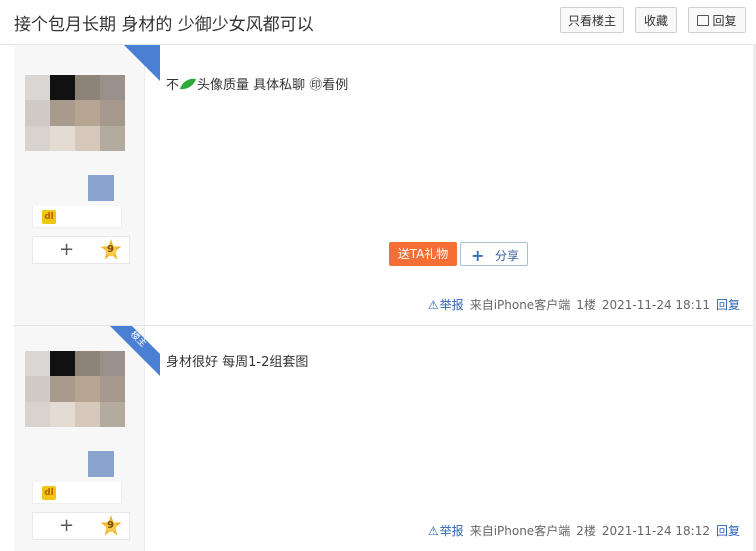  I want to click on post-tail: ⚠举报 来自iPhone客户端 1楼 2021-11-24 18:11 回复, so click(581, 304).